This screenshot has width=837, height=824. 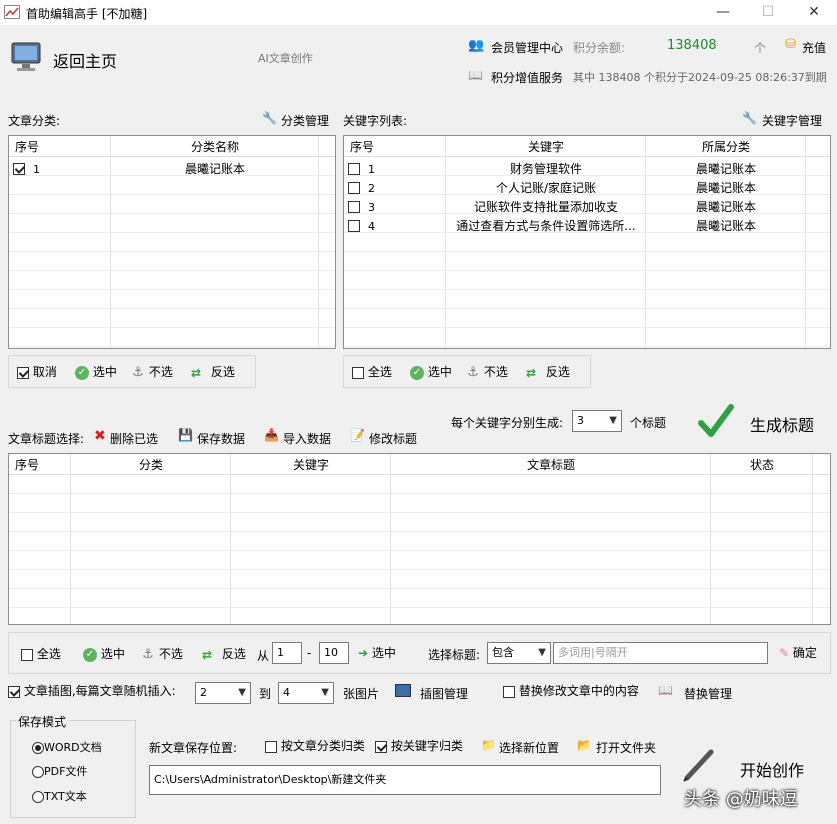 What do you see at coordinates (784, 653) in the screenshot?
I see `eraser-icon: ✎` at bounding box center [784, 653].